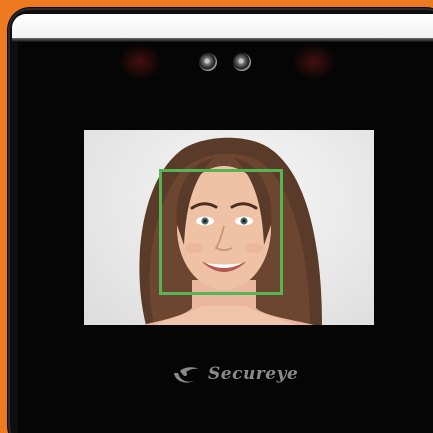 This screenshot has height=433, width=433. What do you see at coordinates (314, 62) in the screenshot?
I see `ir-led-right` at bounding box center [314, 62].